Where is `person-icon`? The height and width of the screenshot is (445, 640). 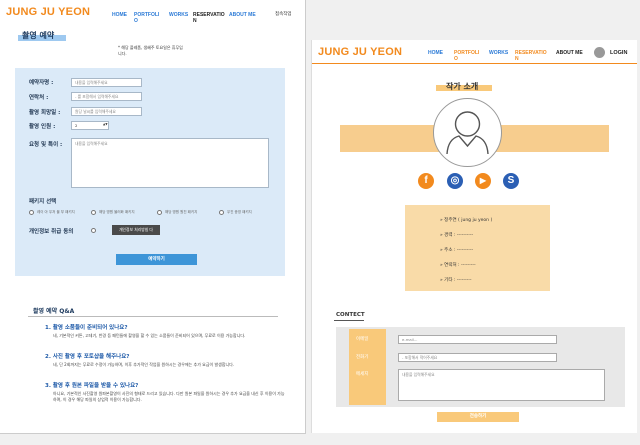 person-icon is located at coordinates (467, 133).